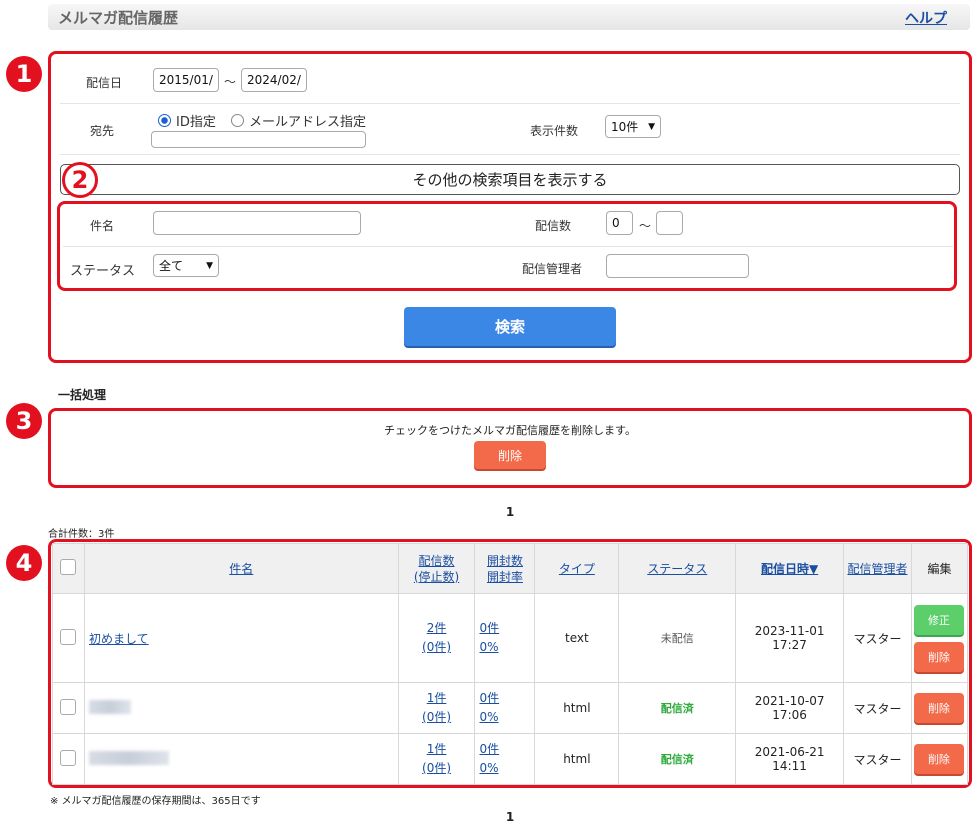 This screenshot has width=980, height=840. Describe the element at coordinates (24, 563) in the screenshot. I see `marker-4: 4` at that location.